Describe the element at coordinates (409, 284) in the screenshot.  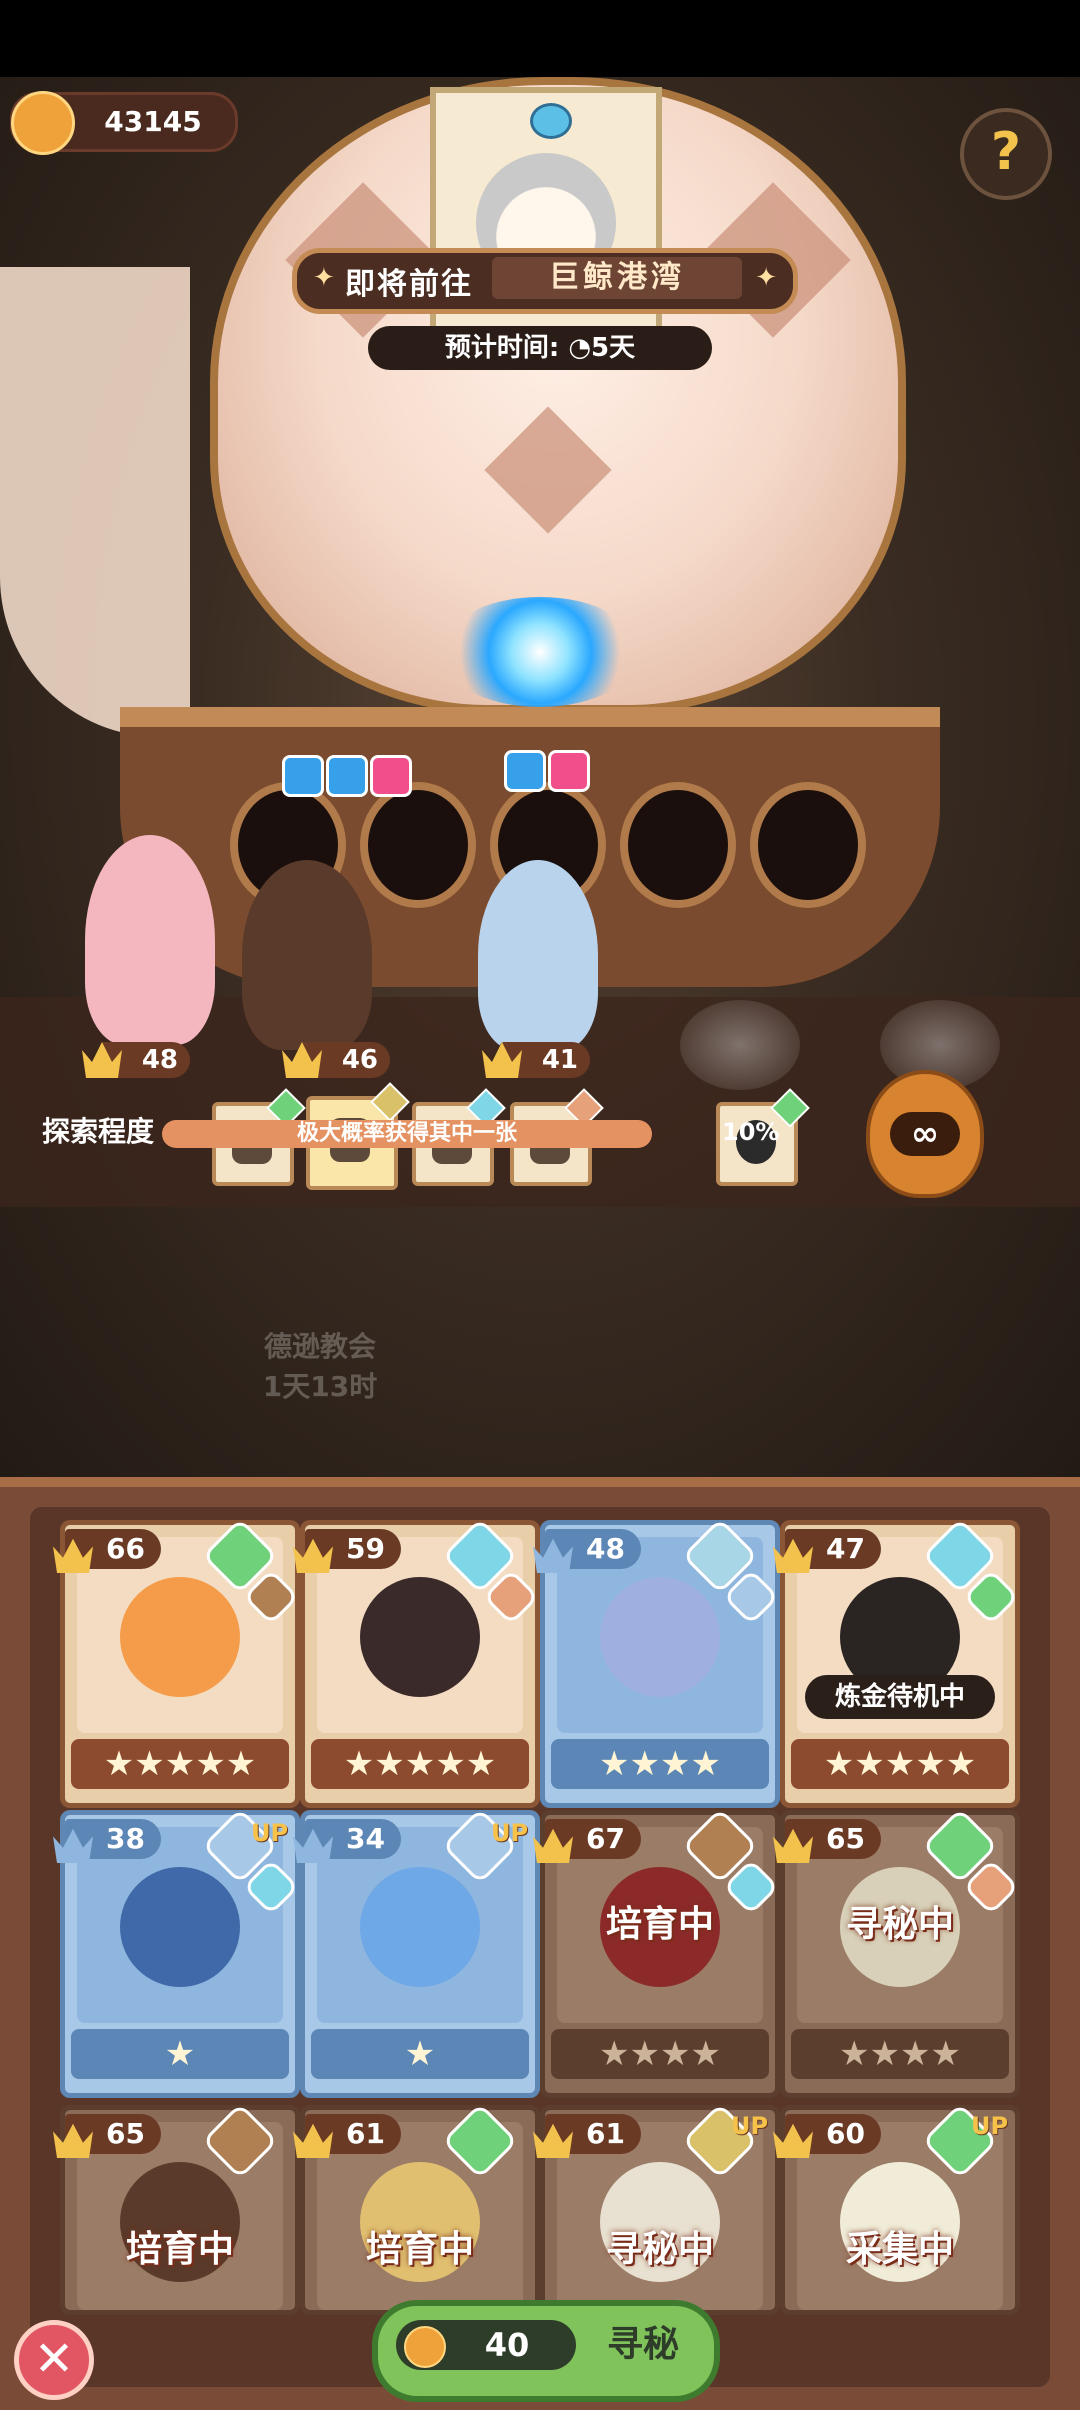
I see `destination-label: 即将前往` at that location.